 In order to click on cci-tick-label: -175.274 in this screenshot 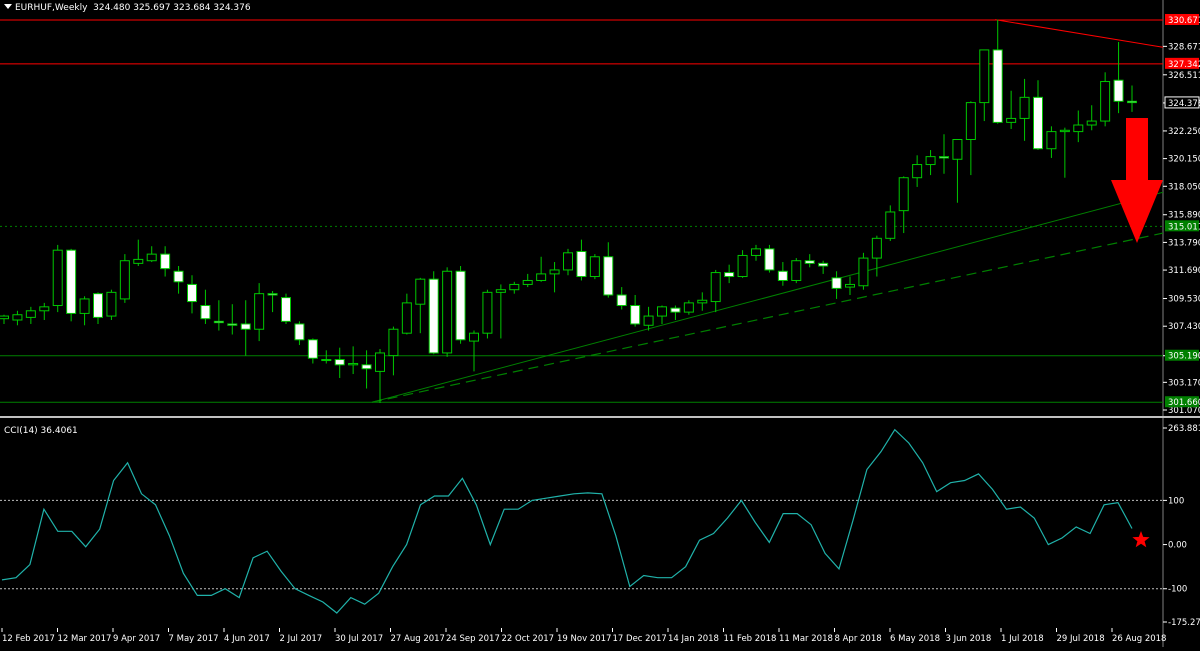, I will do `click(1184, 623)`.